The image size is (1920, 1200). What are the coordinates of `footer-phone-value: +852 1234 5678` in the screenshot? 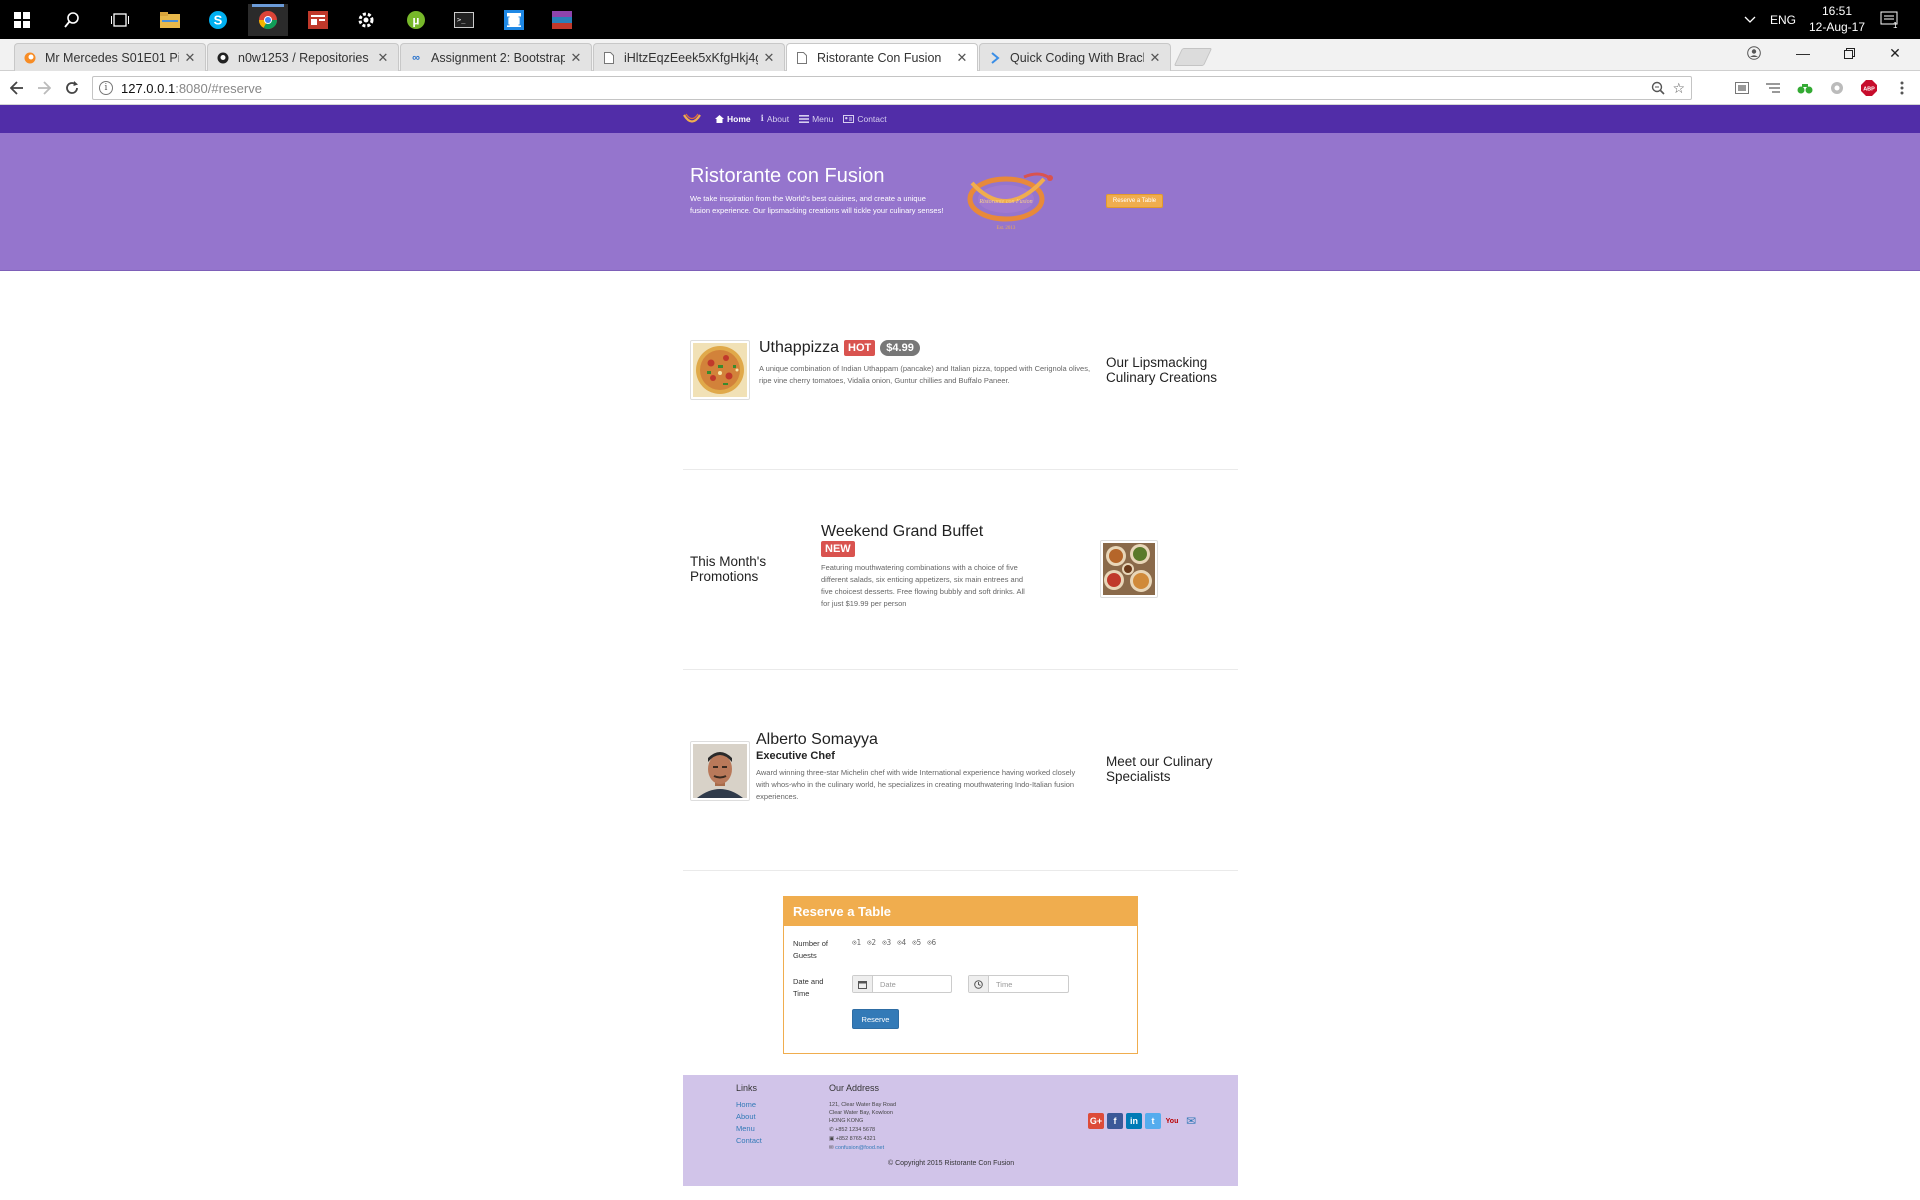 It's located at (855, 1130).